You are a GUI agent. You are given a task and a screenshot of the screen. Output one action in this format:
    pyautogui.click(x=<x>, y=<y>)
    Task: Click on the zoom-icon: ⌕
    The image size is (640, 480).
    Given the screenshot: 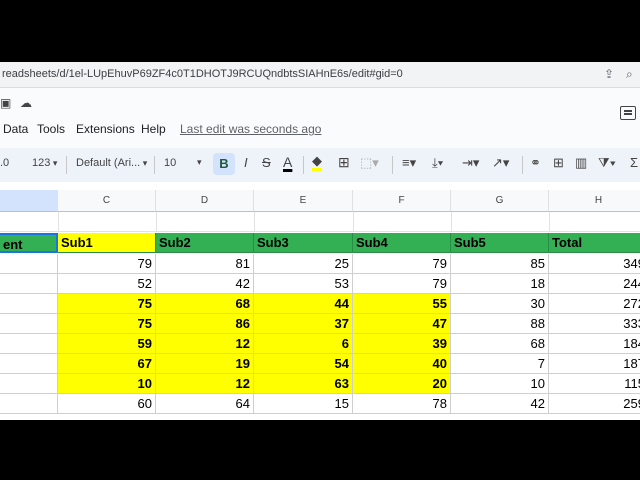 What is the action you would take?
    pyautogui.click(x=629, y=74)
    